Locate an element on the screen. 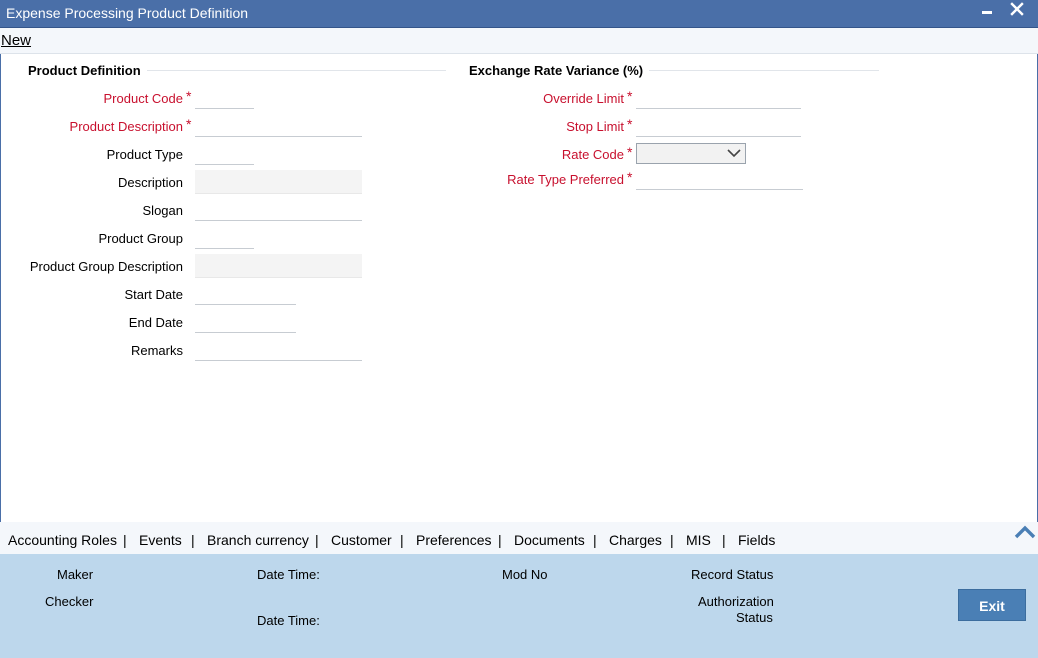  description-input is located at coordinates (278, 182).